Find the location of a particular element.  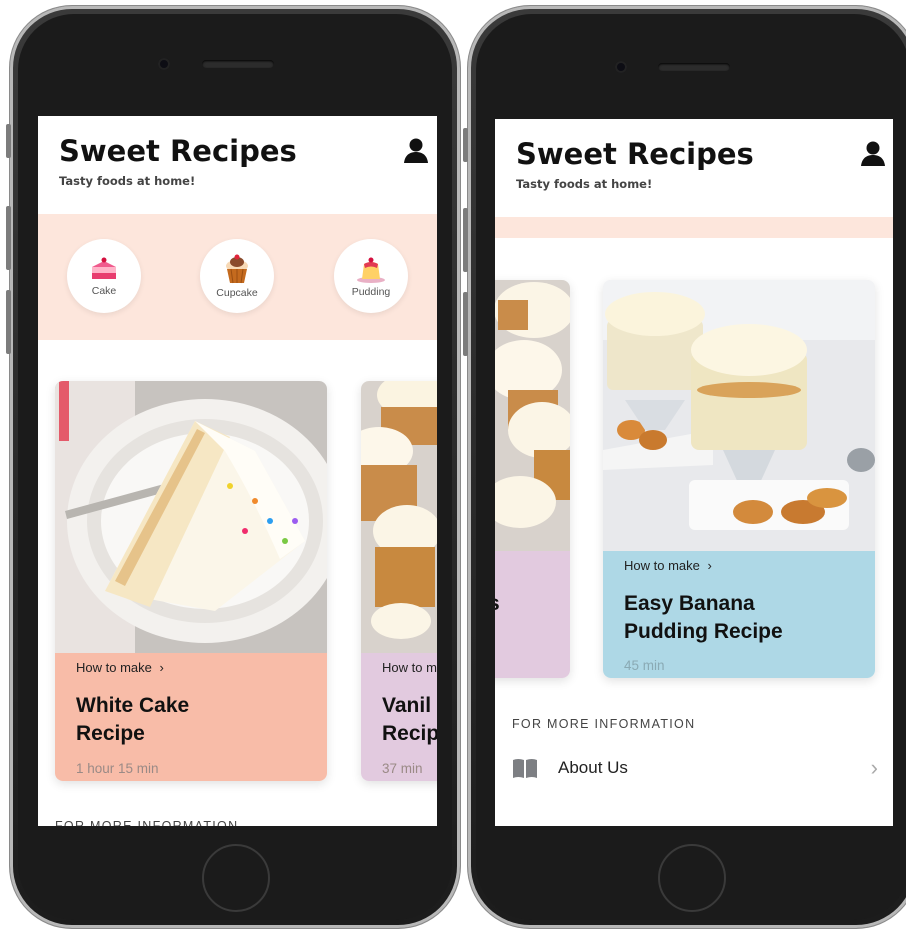

category-pudding: Pudding is located at coordinates (371, 276).